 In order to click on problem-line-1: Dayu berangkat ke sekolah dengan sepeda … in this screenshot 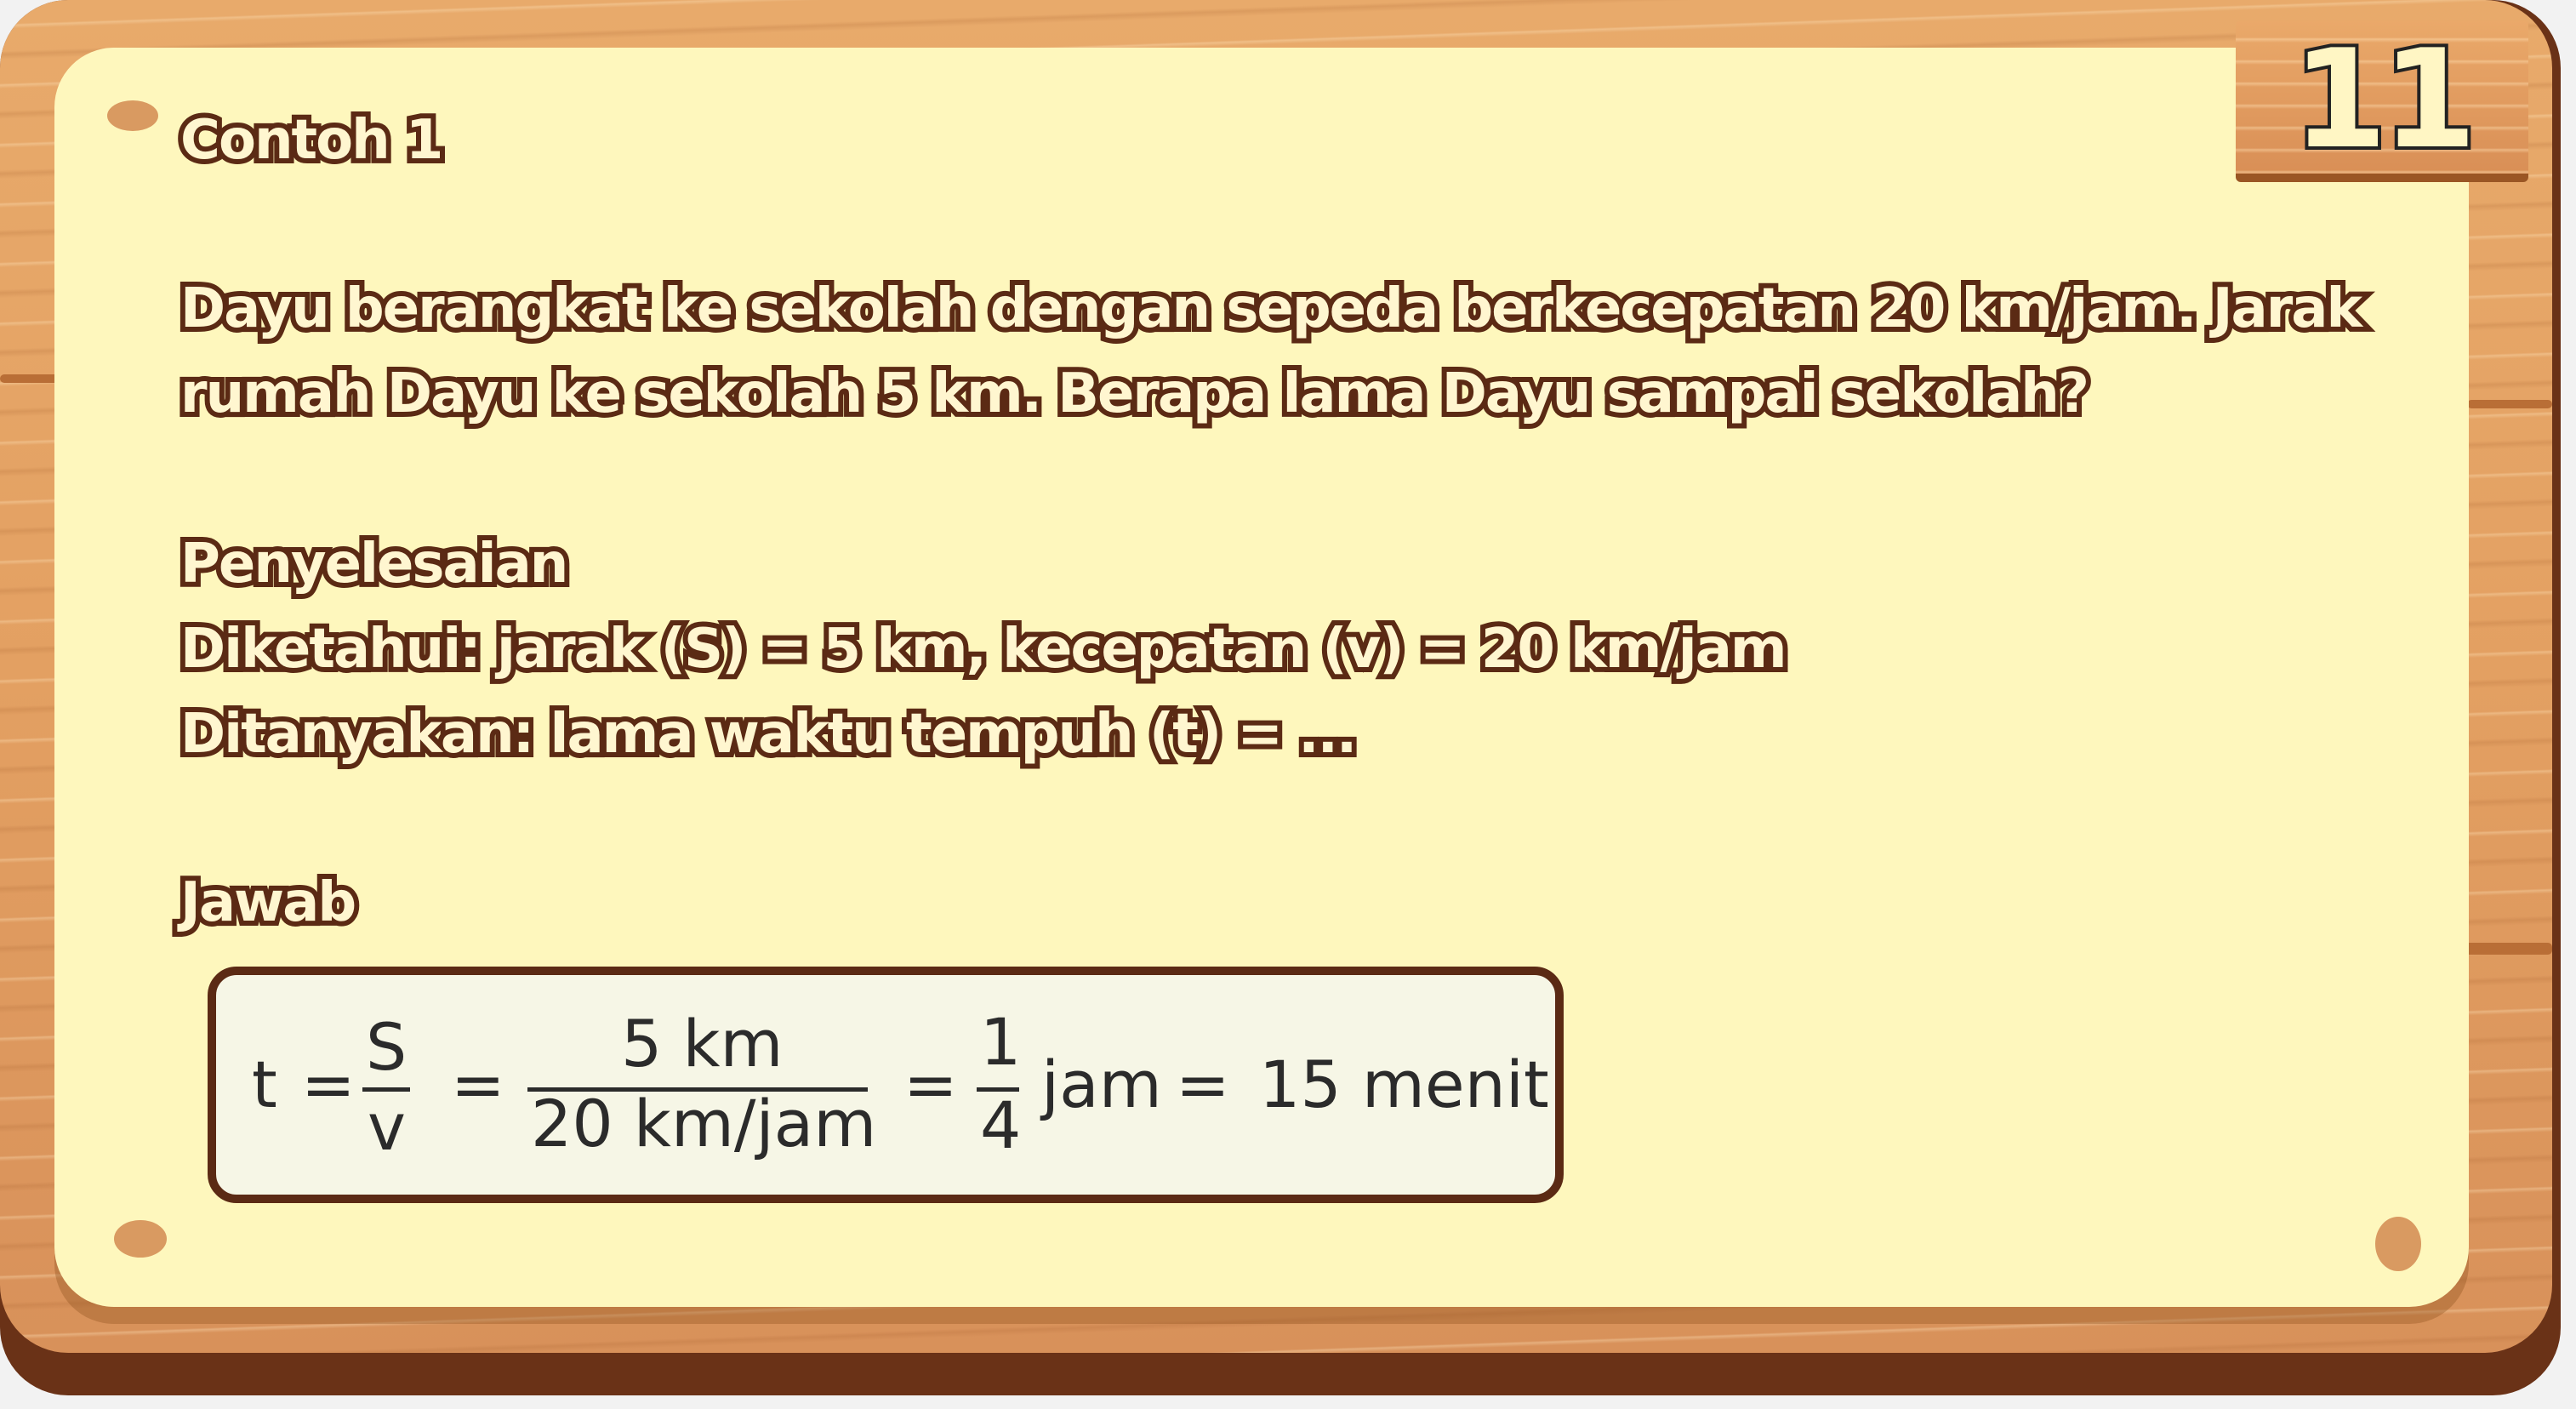, I will do `click(1271, 308)`.